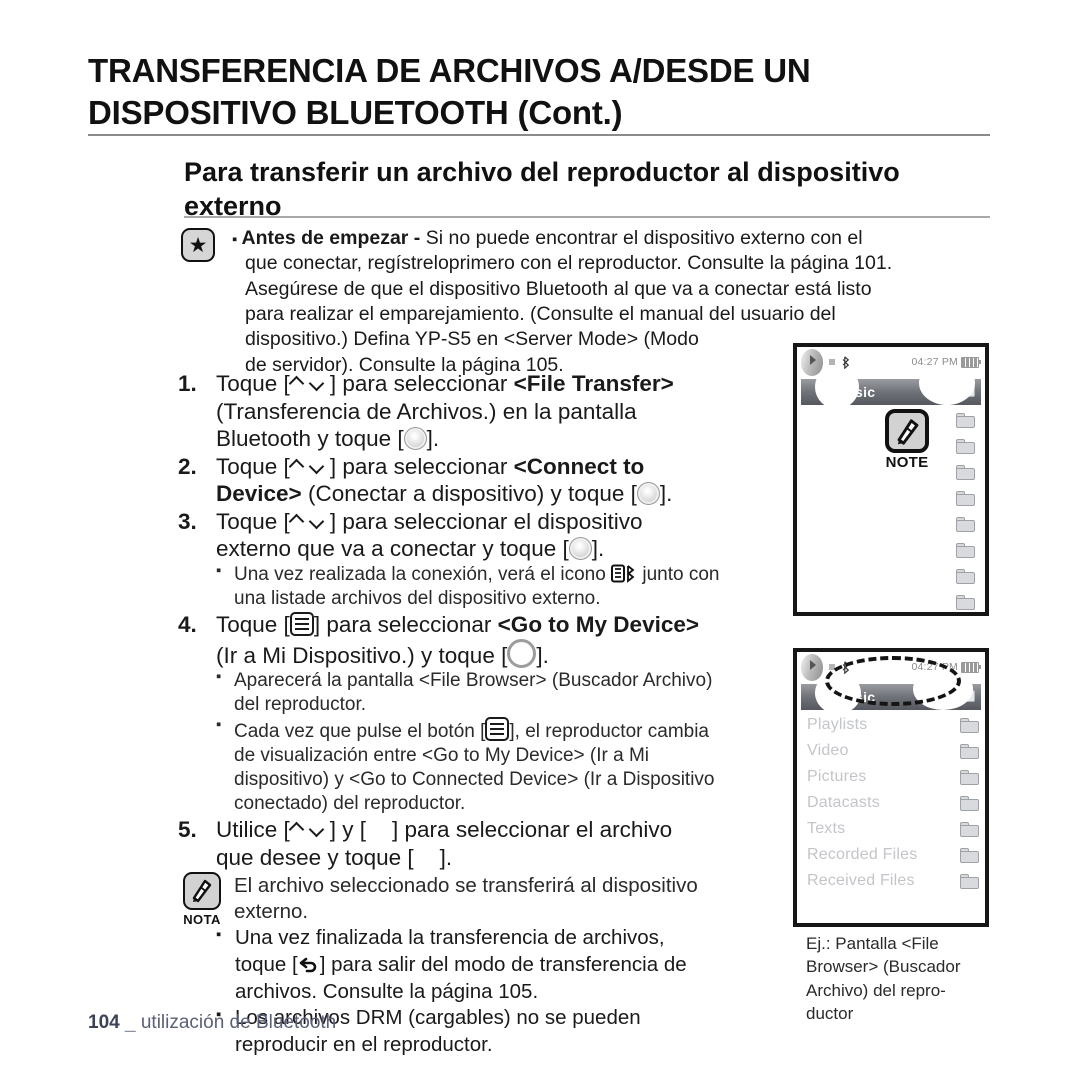  What do you see at coordinates (187, 466) in the screenshot?
I see `step-number: 2.` at bounding box center [187, 466].